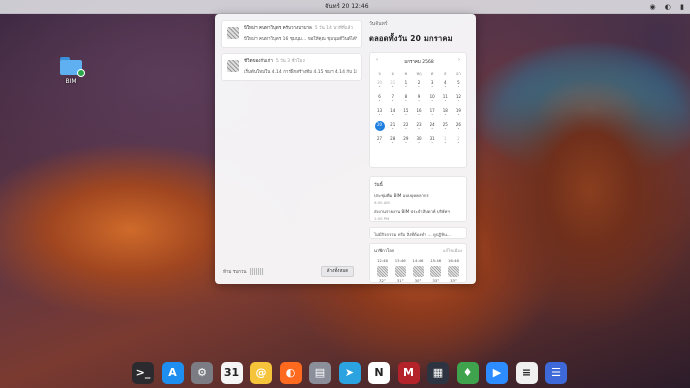 This screenshot has height=388, width=690. I want to click on dock-terminal-icon: >_, so click(143, 372).